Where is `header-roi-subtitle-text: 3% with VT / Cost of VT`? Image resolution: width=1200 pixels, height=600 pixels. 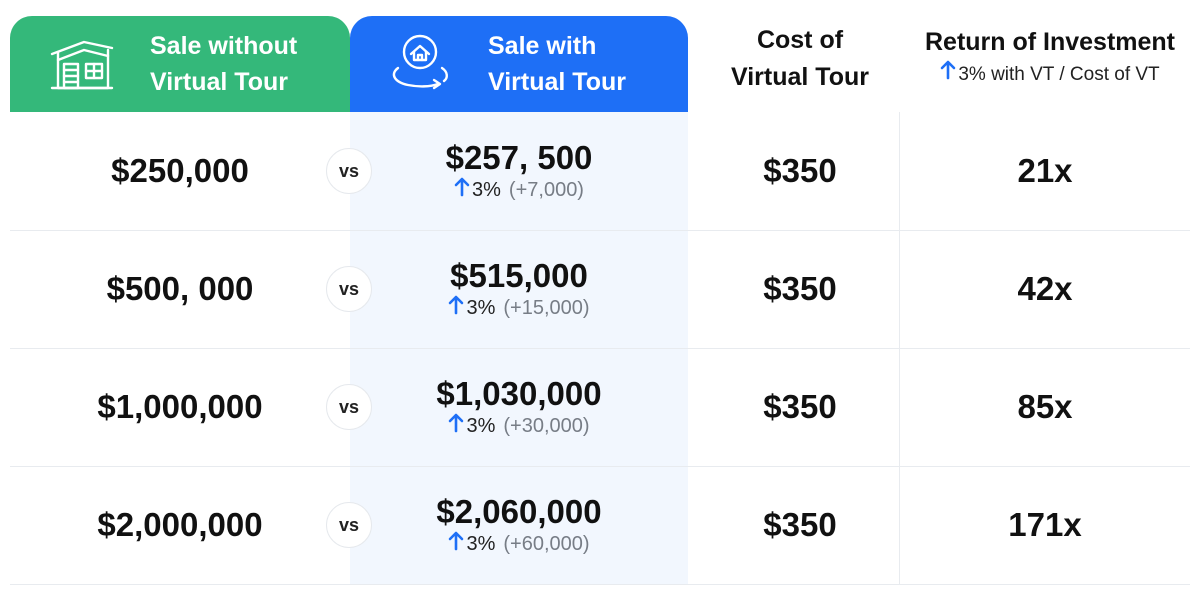
header-roi-subtitle-text: 3% with VT / Cost of VT is located at coordinates (1059, 74).